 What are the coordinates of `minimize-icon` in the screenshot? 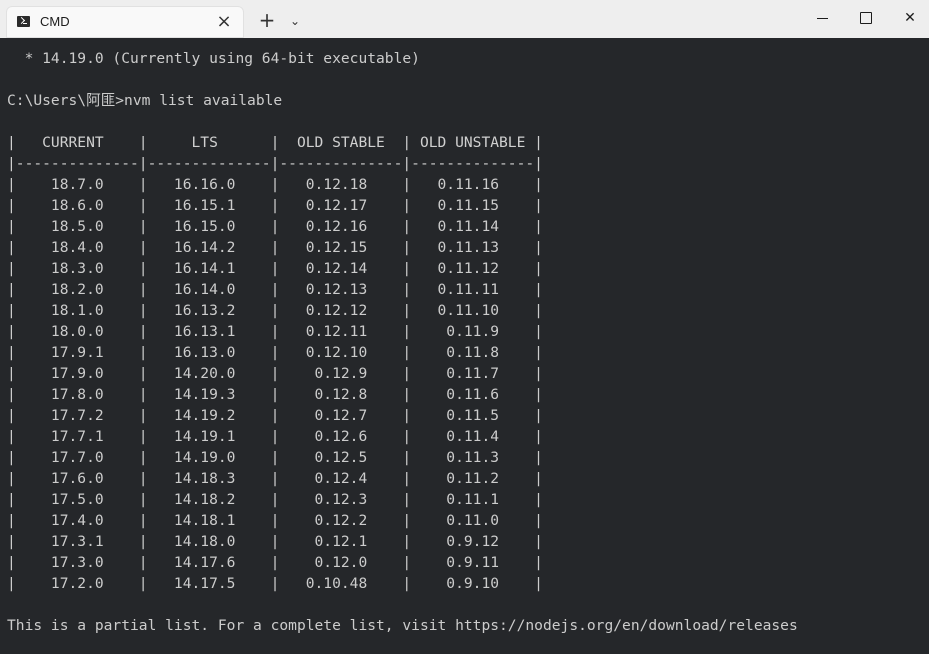 It's located at (822, 18).